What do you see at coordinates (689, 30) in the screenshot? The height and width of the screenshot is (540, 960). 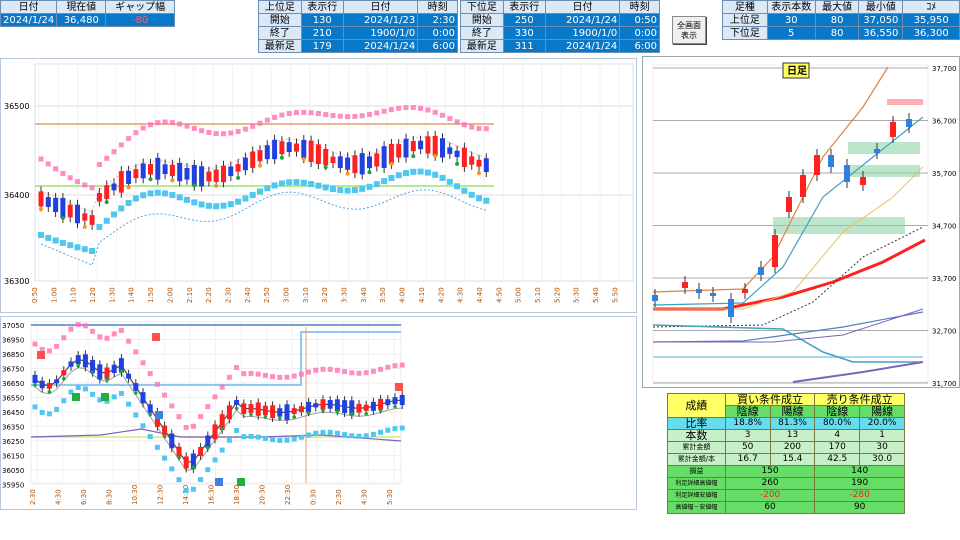 I see `fullscreen-button: 全画面 表示` at bounding box center [689, 30].